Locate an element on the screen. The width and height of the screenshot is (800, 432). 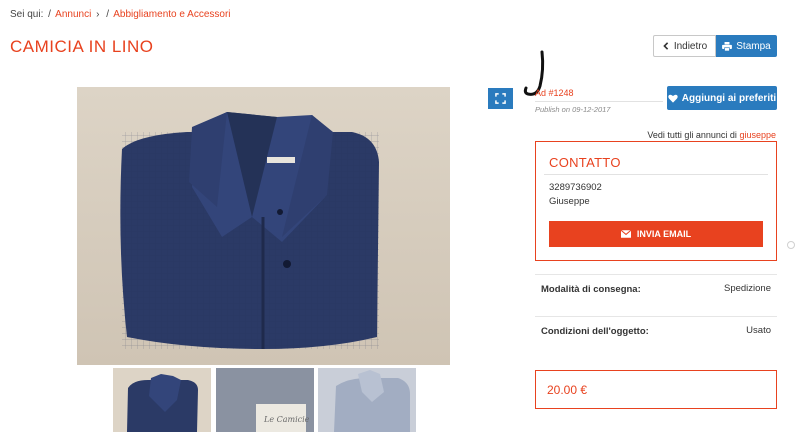
breadcrumb-link-annunci: Annunci is located at coordinates (73, 14).